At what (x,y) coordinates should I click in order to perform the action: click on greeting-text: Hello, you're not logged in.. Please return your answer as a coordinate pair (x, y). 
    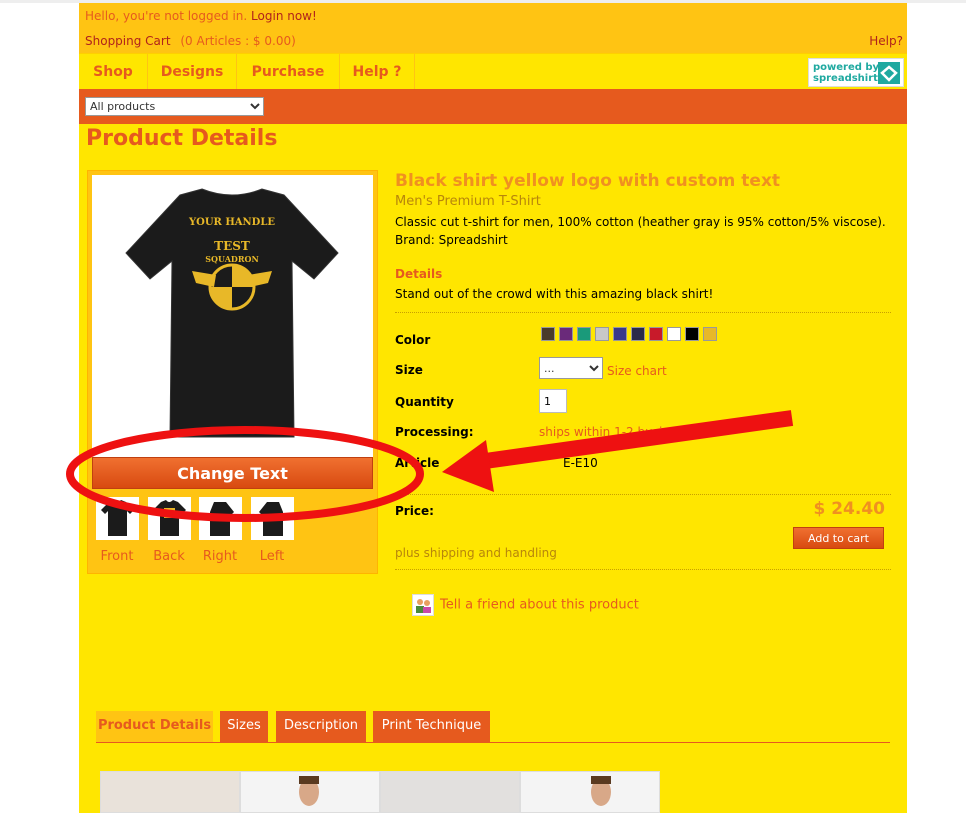
    Looking at the image, I should click on (166, 16).